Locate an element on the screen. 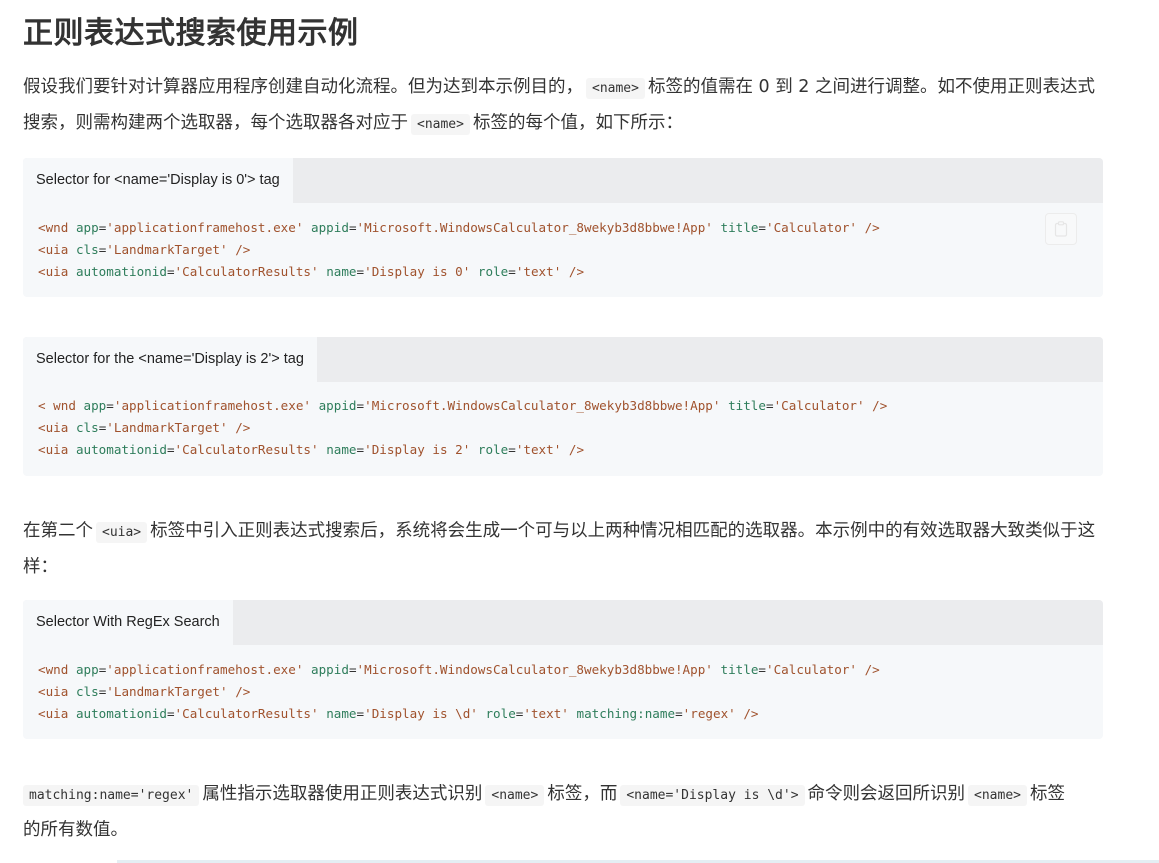 Image resolution: width=1159 pixels, height=863 pixels. copy-icon is located at coordinates (1061, 229).